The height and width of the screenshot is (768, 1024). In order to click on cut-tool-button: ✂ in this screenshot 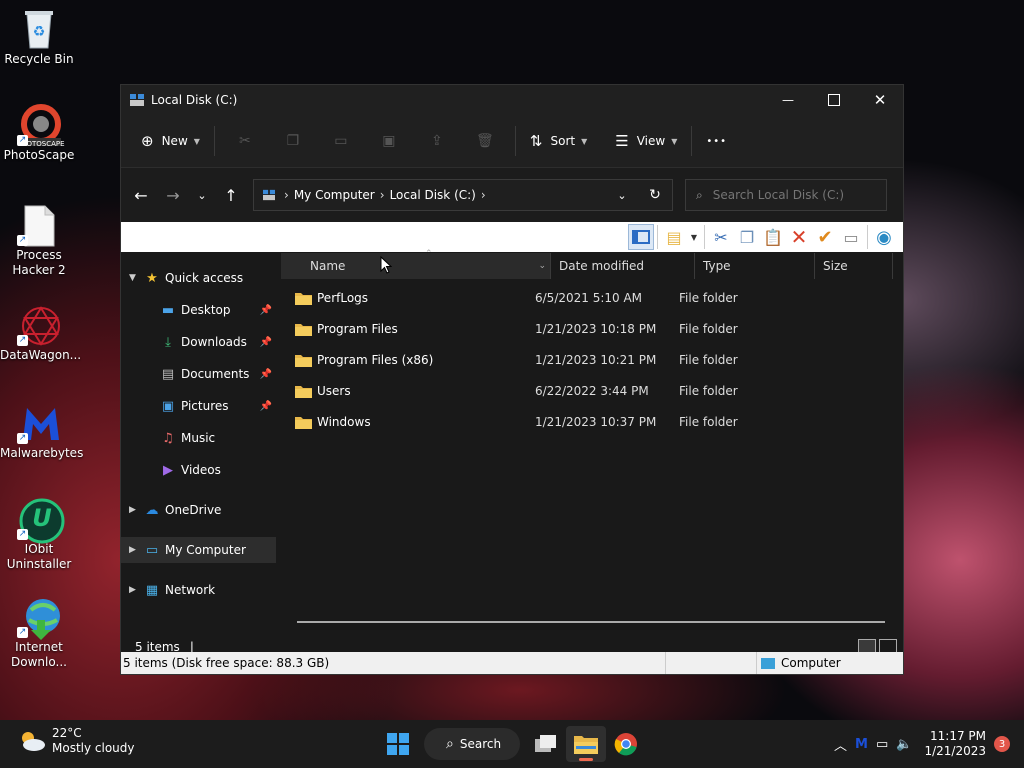, I will do `click(721, 237)`.